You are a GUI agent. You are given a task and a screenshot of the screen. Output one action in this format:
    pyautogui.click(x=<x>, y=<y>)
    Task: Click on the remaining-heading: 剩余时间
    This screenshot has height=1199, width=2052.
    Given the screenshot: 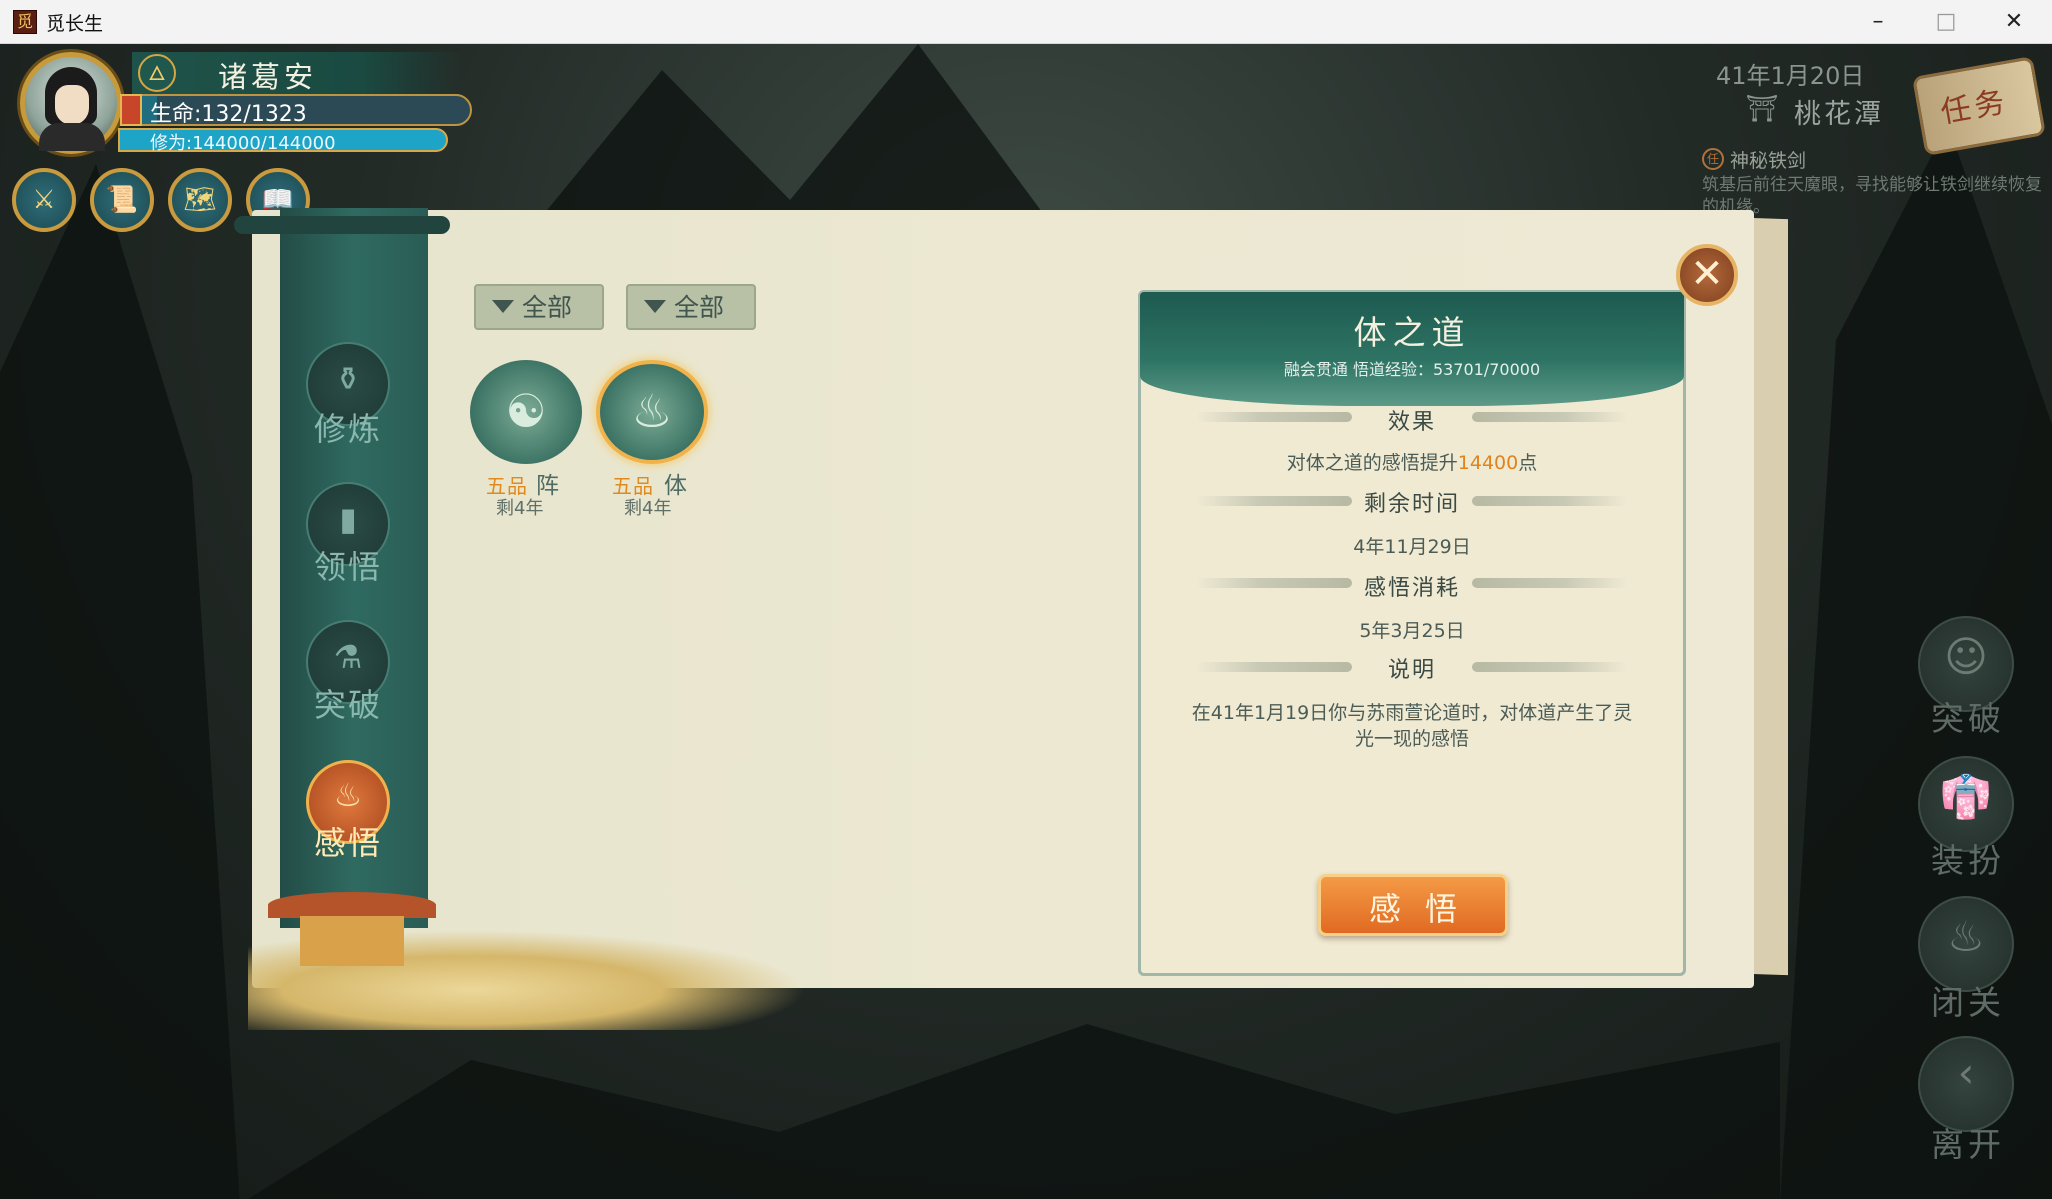 What is the action you would take?
    pyautogui.click(x=1411, y=504)
    